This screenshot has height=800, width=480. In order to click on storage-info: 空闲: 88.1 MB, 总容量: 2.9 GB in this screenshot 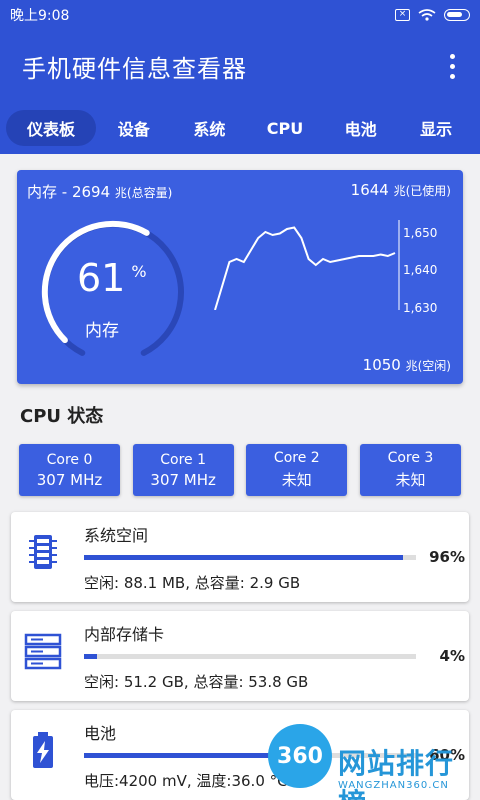, I will do `click(192, 583)`.